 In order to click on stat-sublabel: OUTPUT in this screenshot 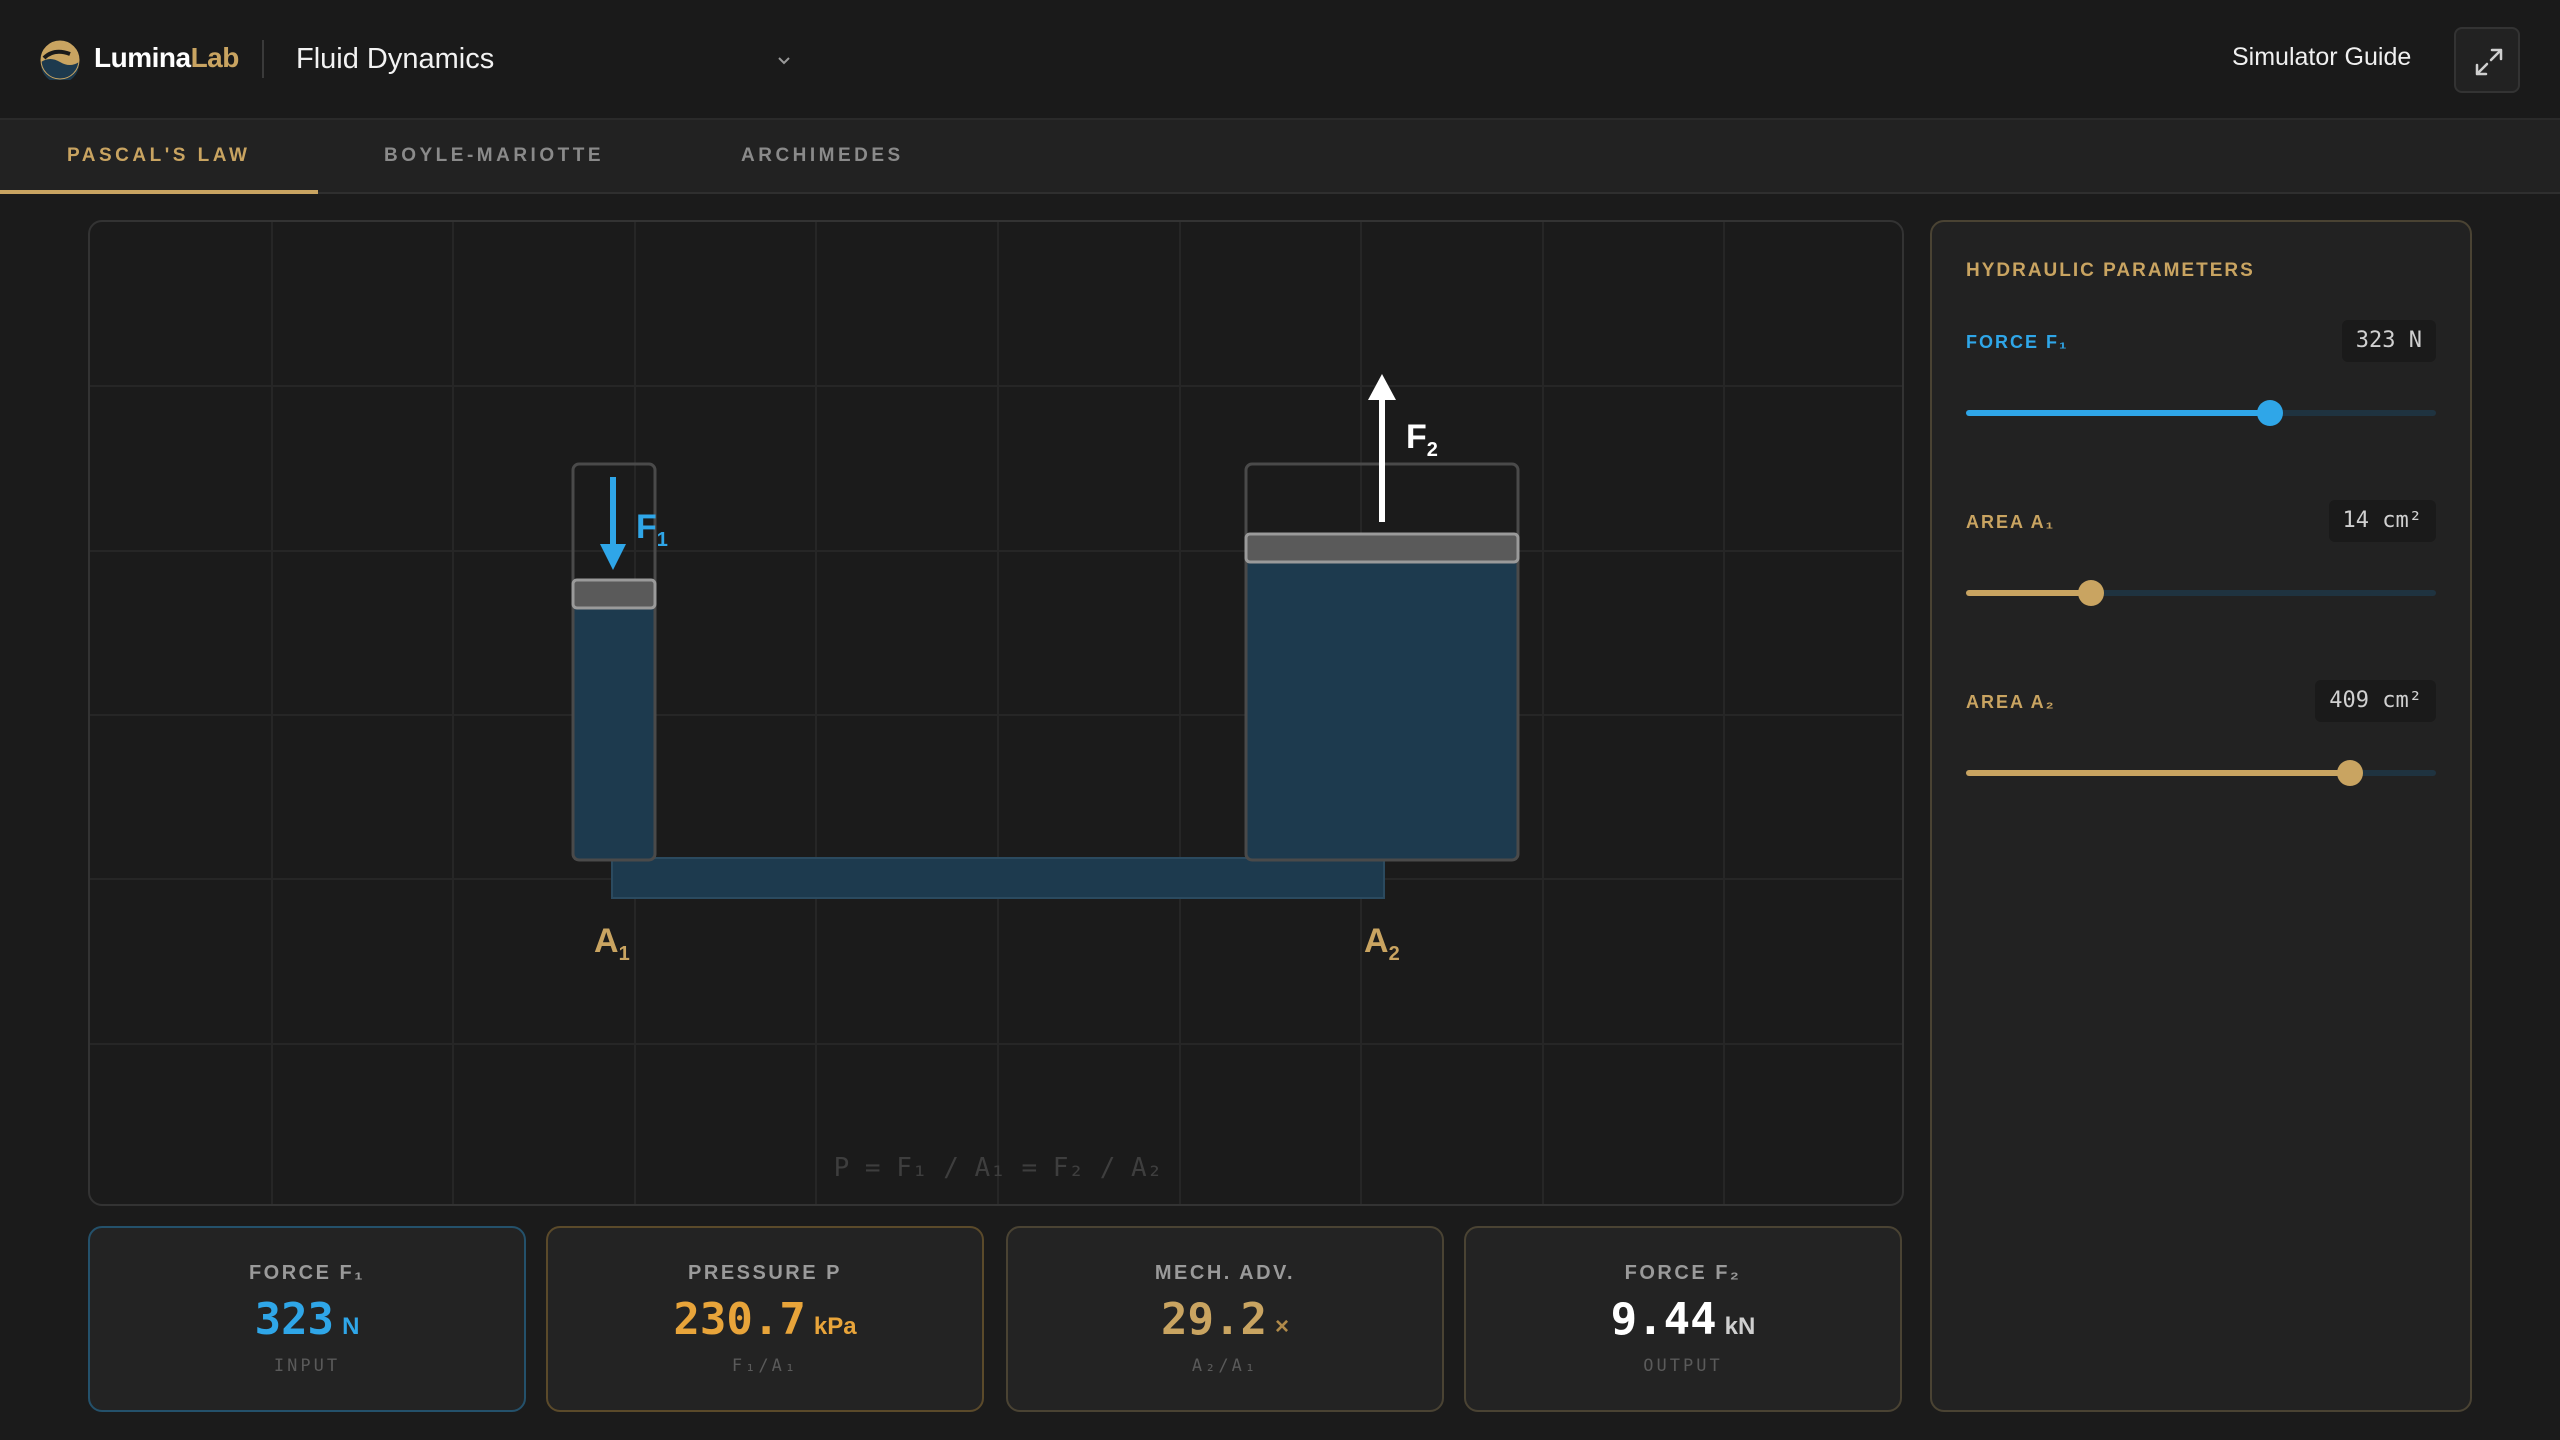, I will do `click(1683, 1366)`.